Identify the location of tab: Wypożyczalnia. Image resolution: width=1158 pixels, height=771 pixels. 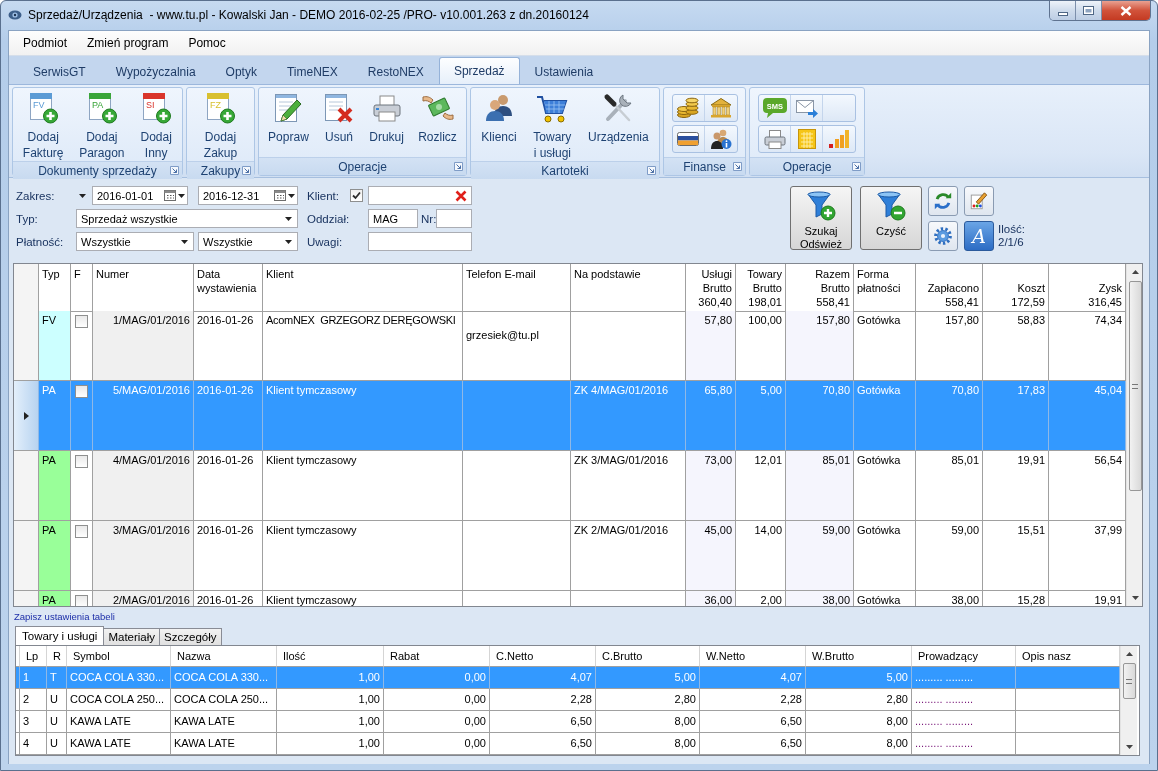
(155, 71).